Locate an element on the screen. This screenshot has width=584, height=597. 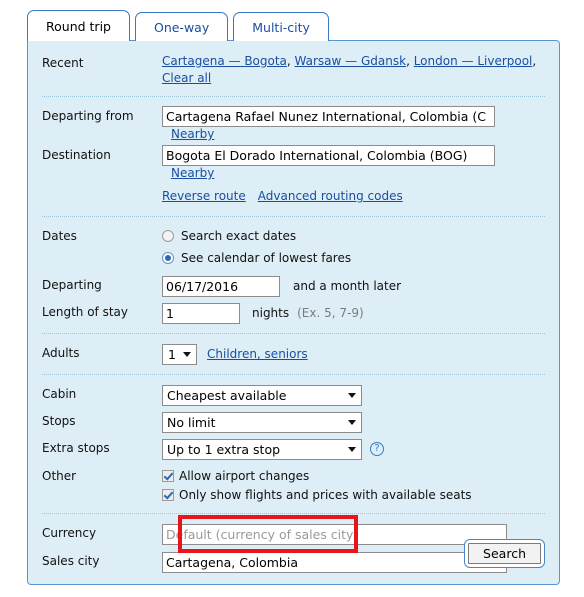
radio-exact-dates: Search exact dates is located at coordinates (229, 235).